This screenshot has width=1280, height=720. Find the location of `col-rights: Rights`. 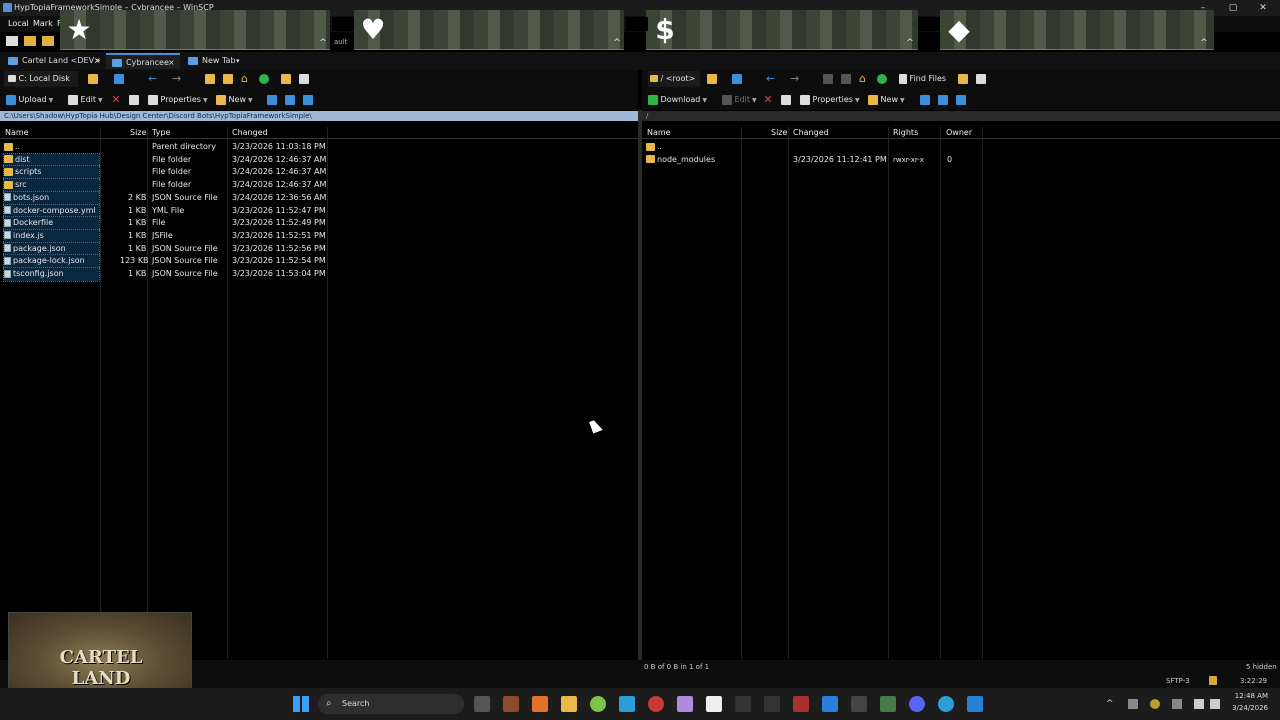

col-rights: Rights is located at coordinates (905, 133).